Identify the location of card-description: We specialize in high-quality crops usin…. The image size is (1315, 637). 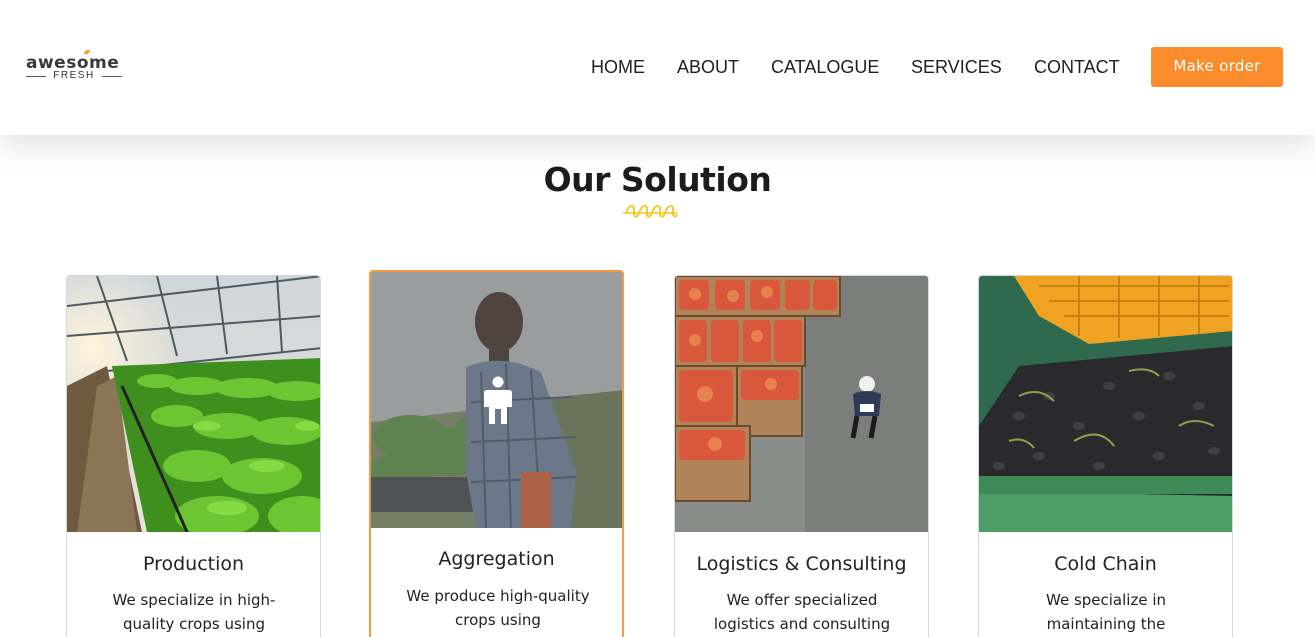
(194, 612).